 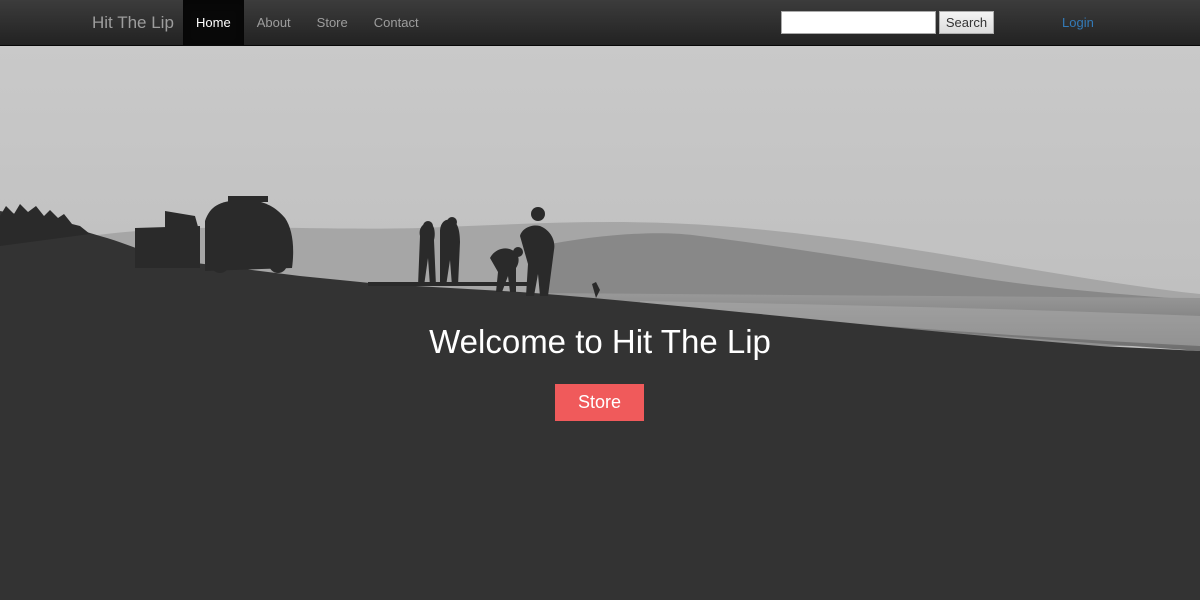 I want to click on nav-link-about: About, so click(x=274, y=22).